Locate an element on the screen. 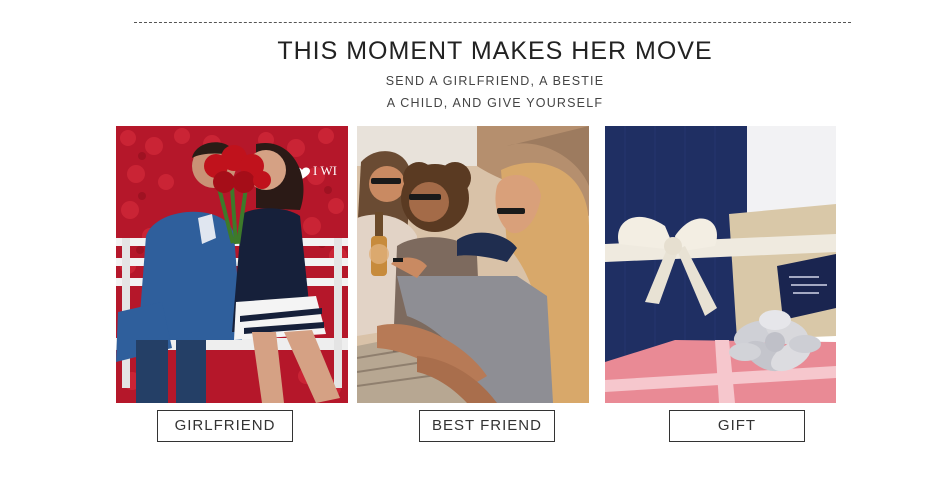 Image resolution: width=930 pixels, height=478 pixels. best-friend-button: BEST FRIEND is located at coordinates (487, 426).